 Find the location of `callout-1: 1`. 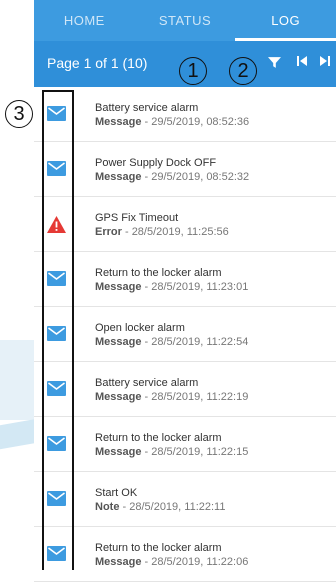

callout-1: 1 is located at coordinates (193, 71).